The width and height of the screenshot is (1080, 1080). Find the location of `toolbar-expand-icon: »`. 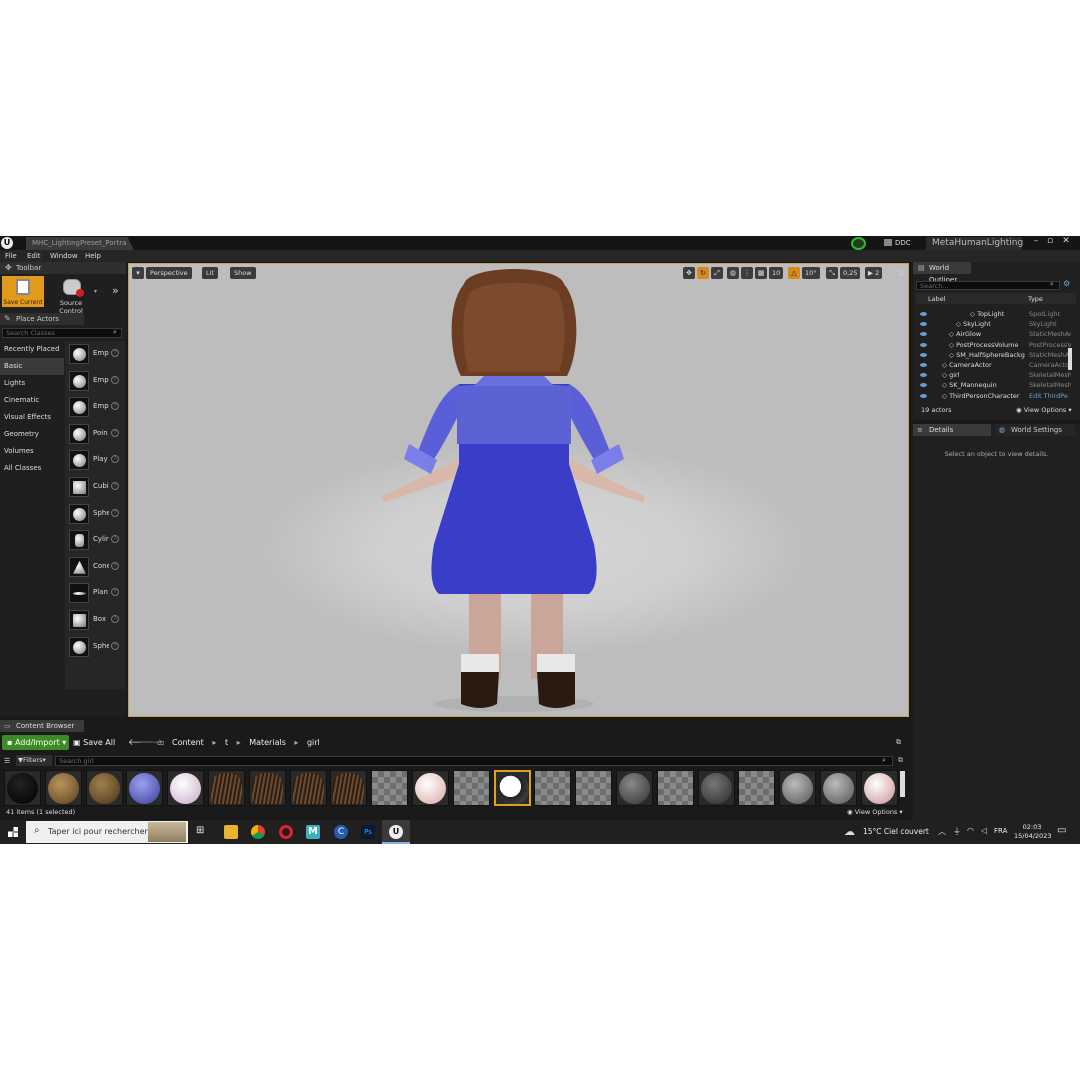

toolbar-expand-icon: » is located at coordinates (115, 290).